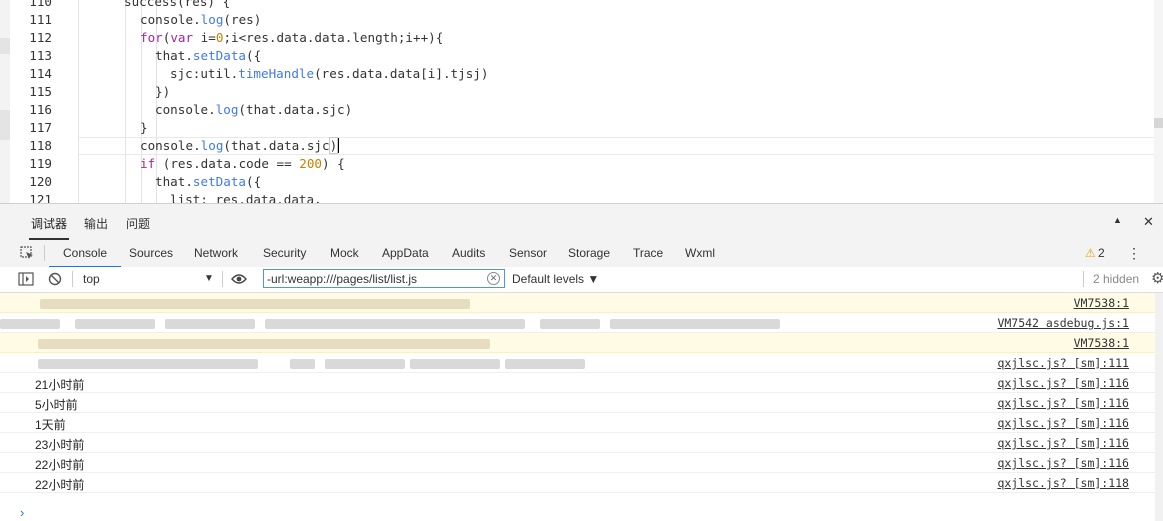  Describe the element at coordinates (40, 181) in the screenshot. I see `line-number: 120` at that location.